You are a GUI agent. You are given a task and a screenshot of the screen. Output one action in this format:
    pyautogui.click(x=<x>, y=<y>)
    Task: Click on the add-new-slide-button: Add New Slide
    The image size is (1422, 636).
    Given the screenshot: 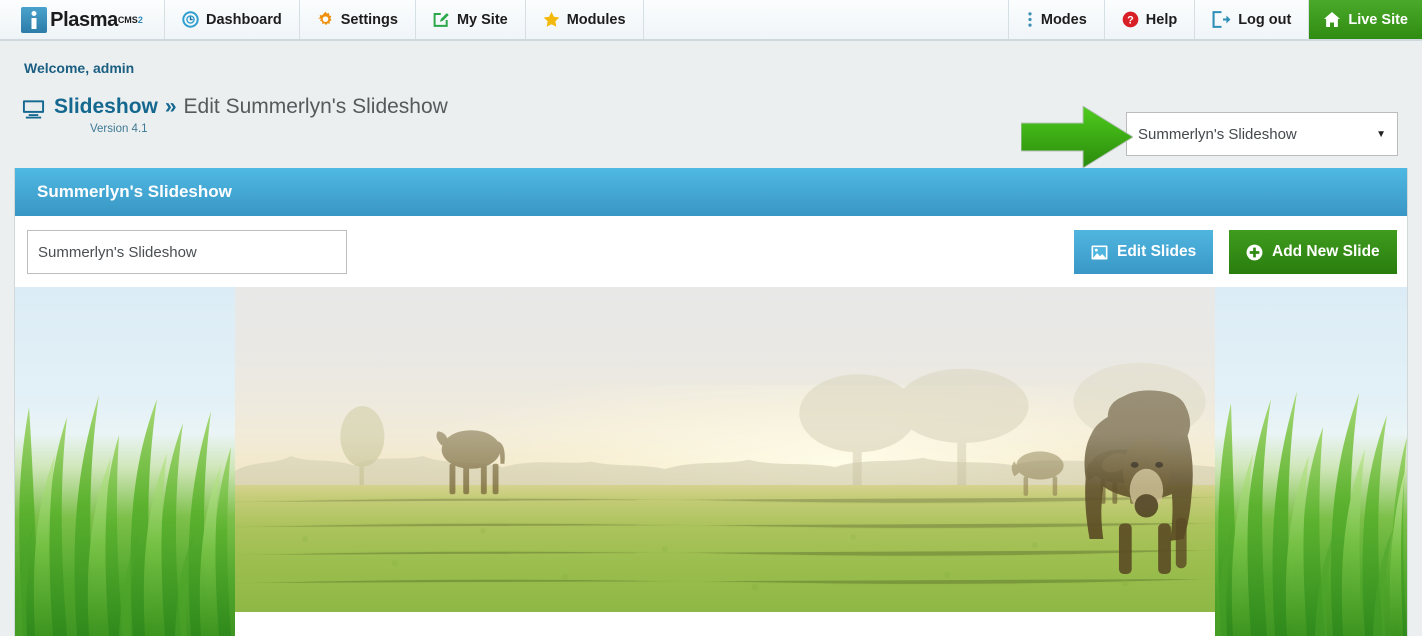 What is the action you would take?
    pyautogui.click(x=1313, y=252)
    